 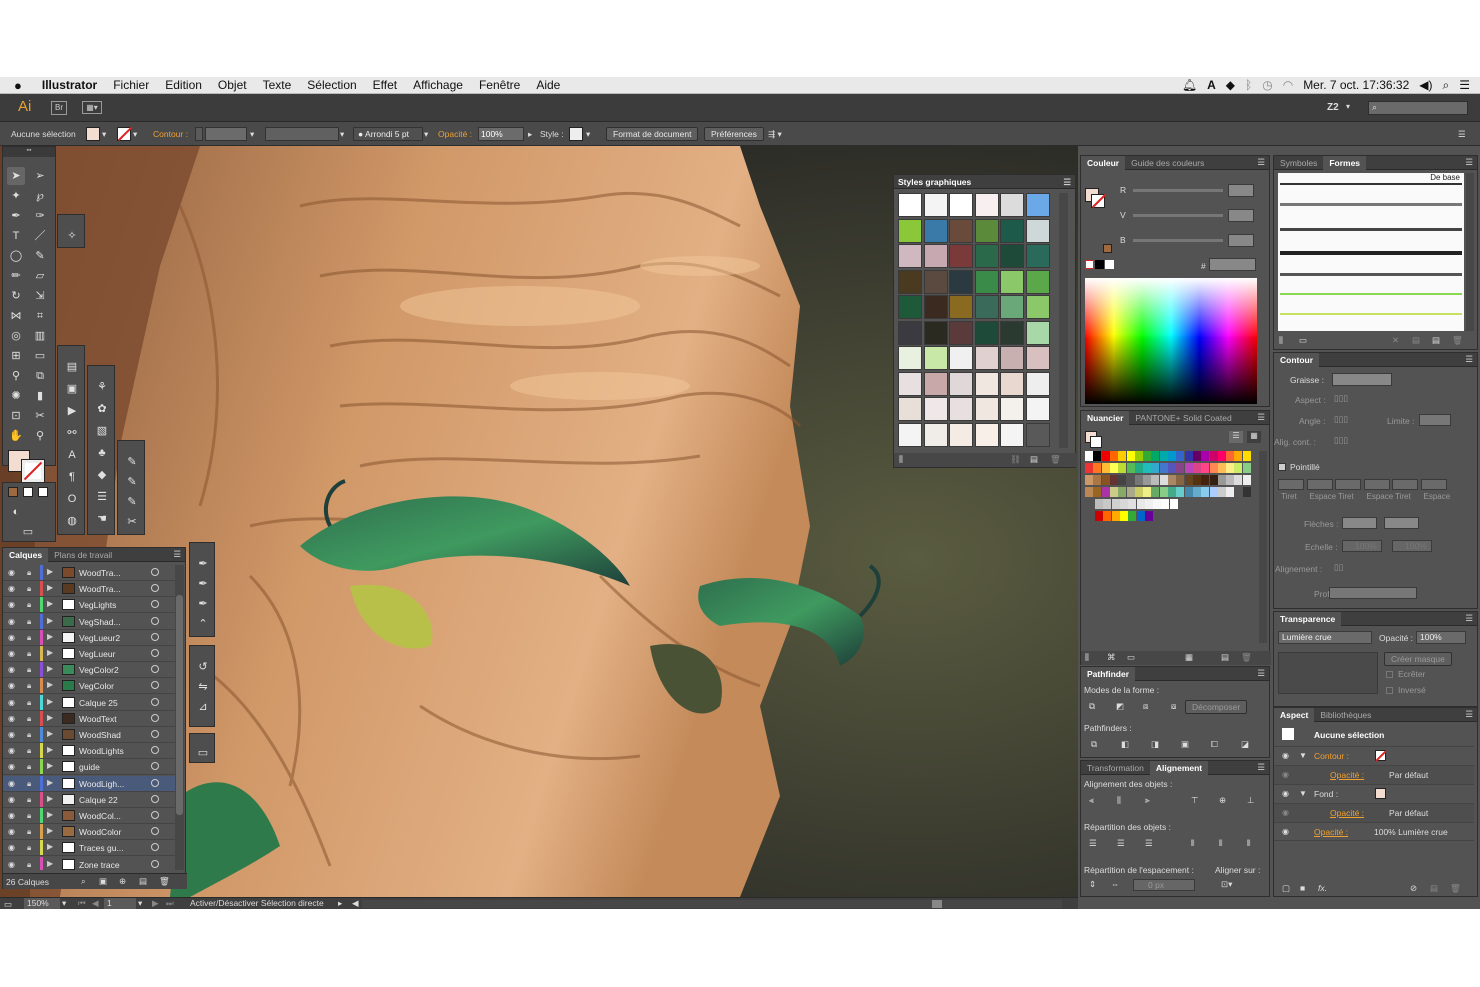 What do you see at coordinates (203, 564) in the screenshot?
I see `flyout-pen1-icon: ✒` at bounding box center [203, 564].